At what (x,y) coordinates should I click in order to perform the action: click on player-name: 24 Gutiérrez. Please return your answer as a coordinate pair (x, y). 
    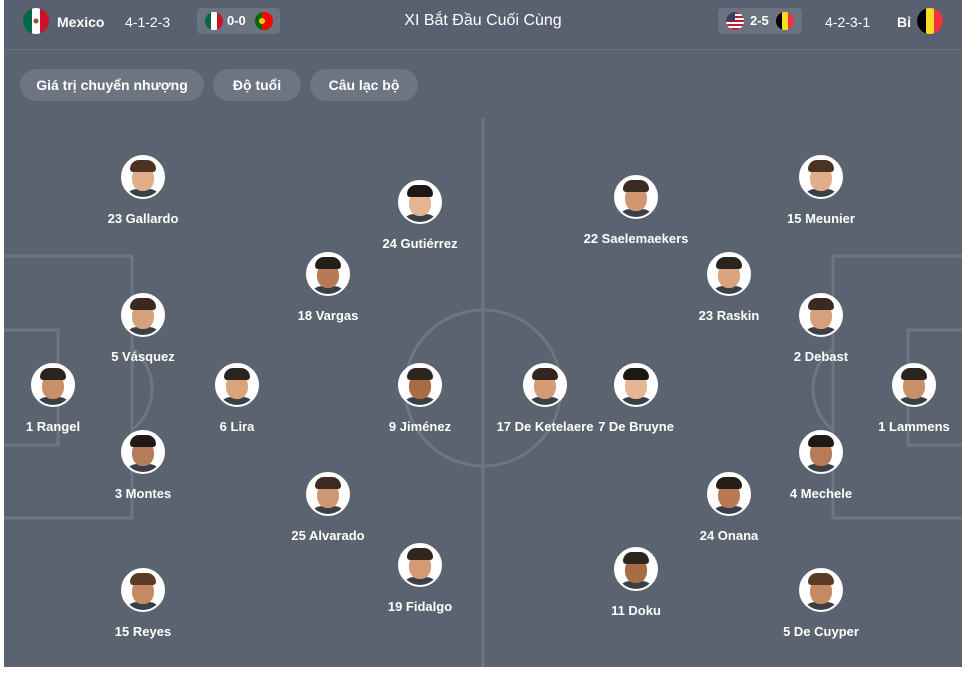
    Looking at the image, I should click on (420, 243).